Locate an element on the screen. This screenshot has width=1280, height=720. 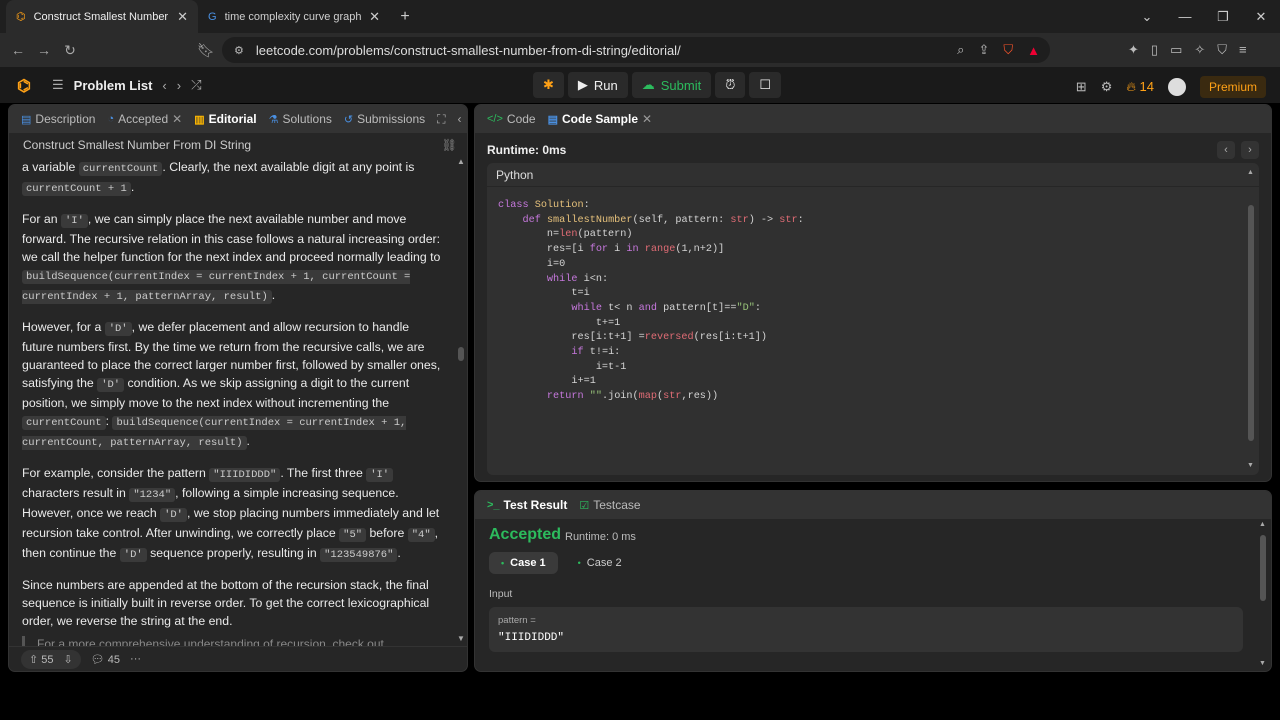
sidebar-icon: ▯ is located at coordinates (1154, 50).